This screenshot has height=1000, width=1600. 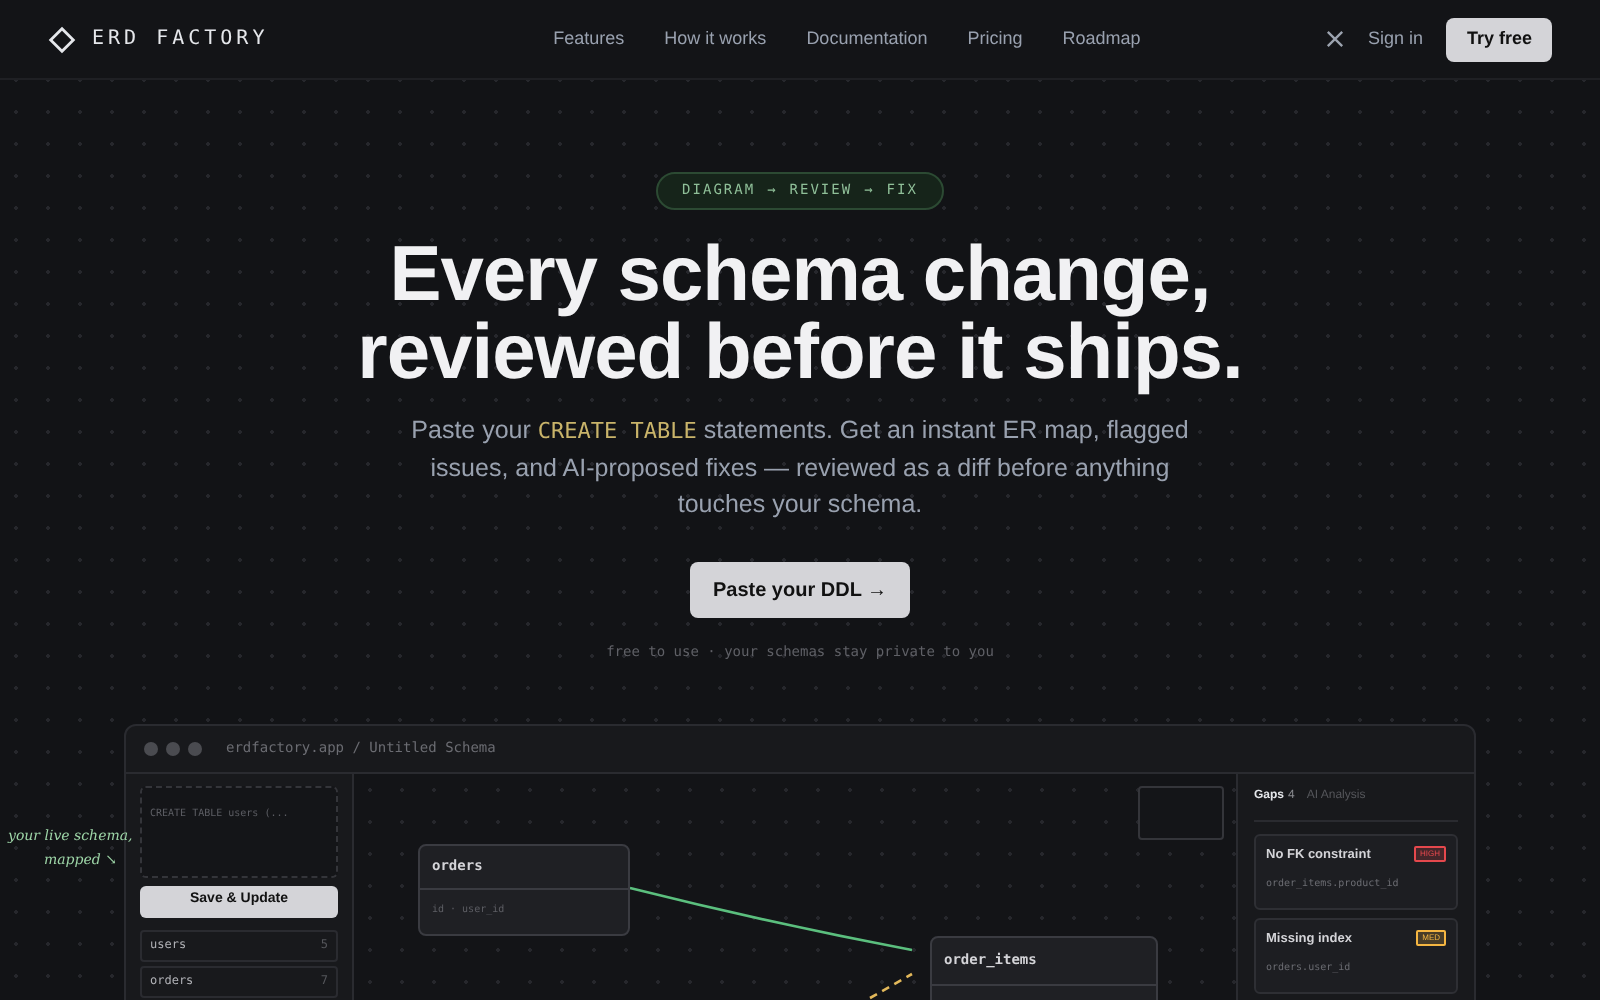 I want to click on try-free-button: Try free, so click(x=1499, y=39).